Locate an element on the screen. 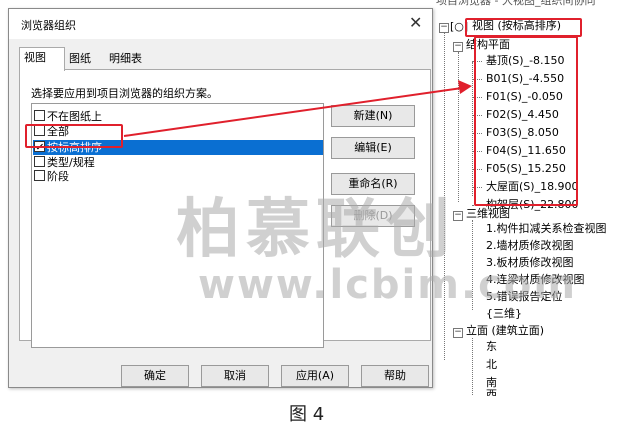  figure-caption: 图 4 is located at coordinates (307, 414).